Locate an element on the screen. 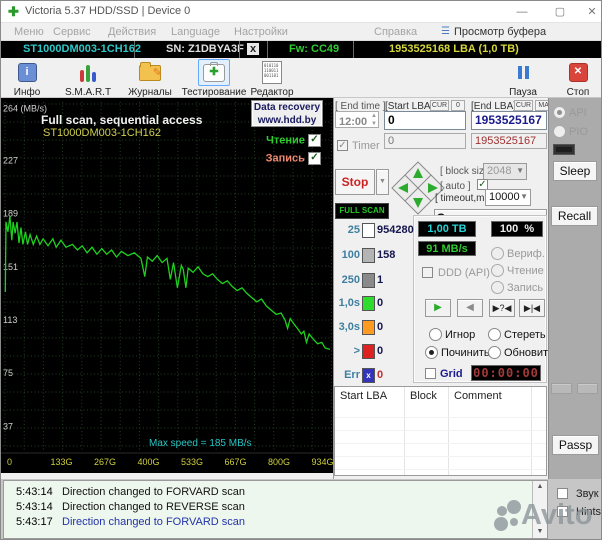  journals-button: ✎ Журналы is located at coordinates (150, 78).